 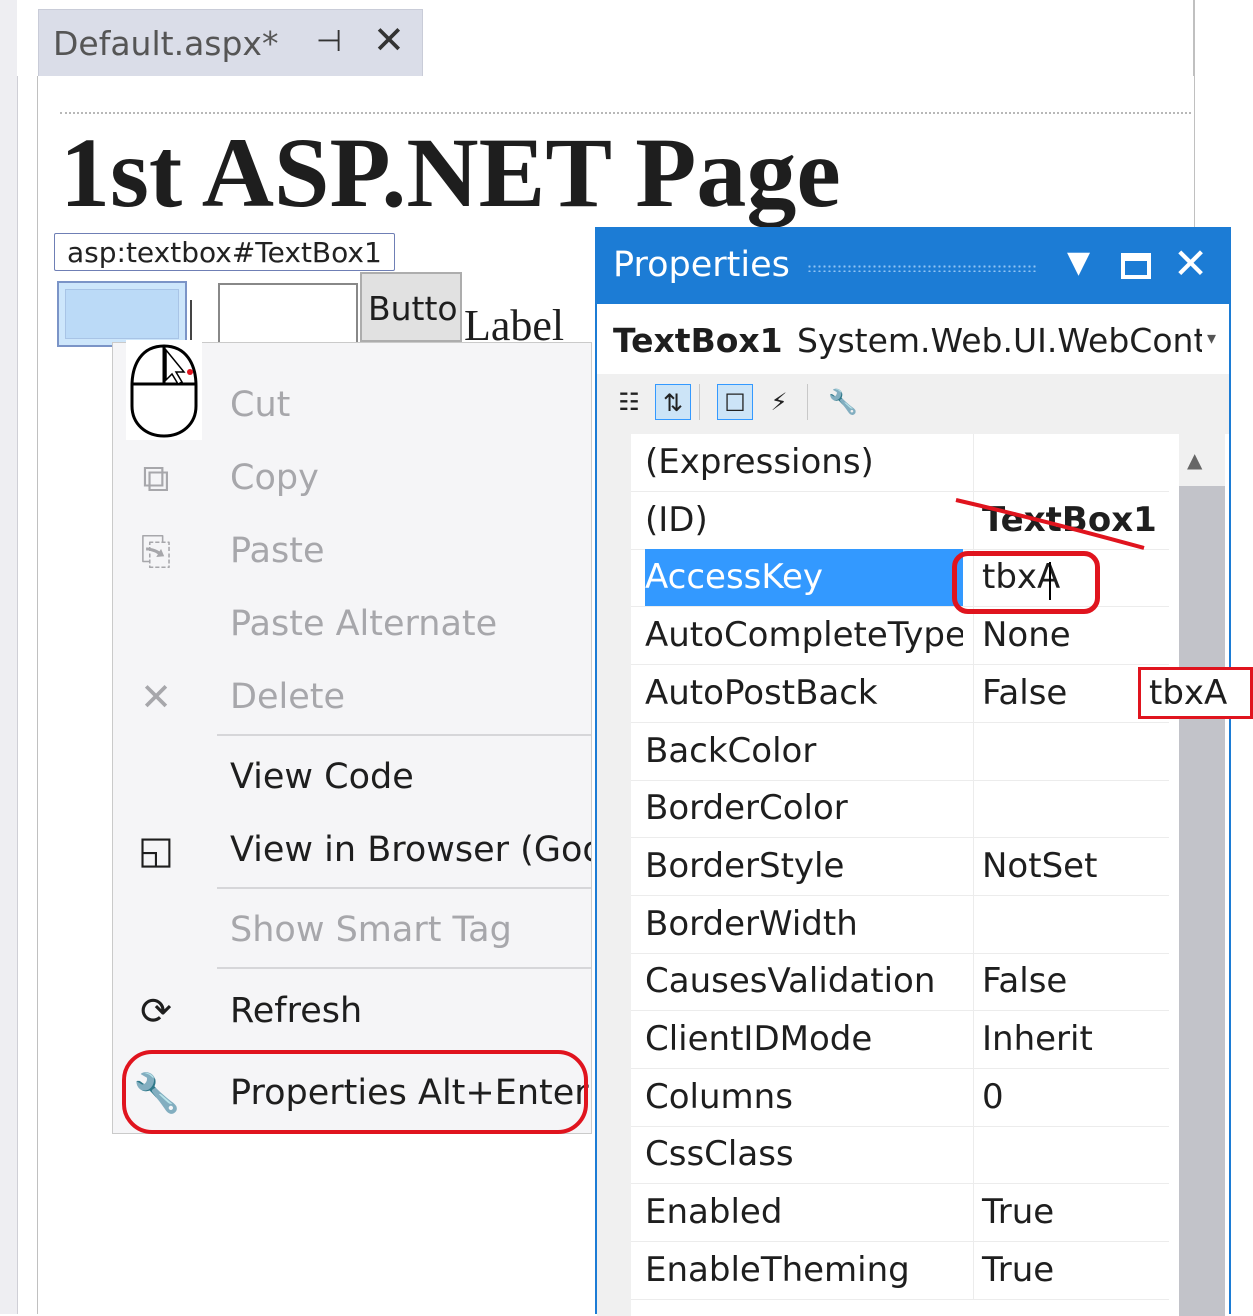 I want to click on property-row: AutoCompleteType None, so click(x=900, y=636).